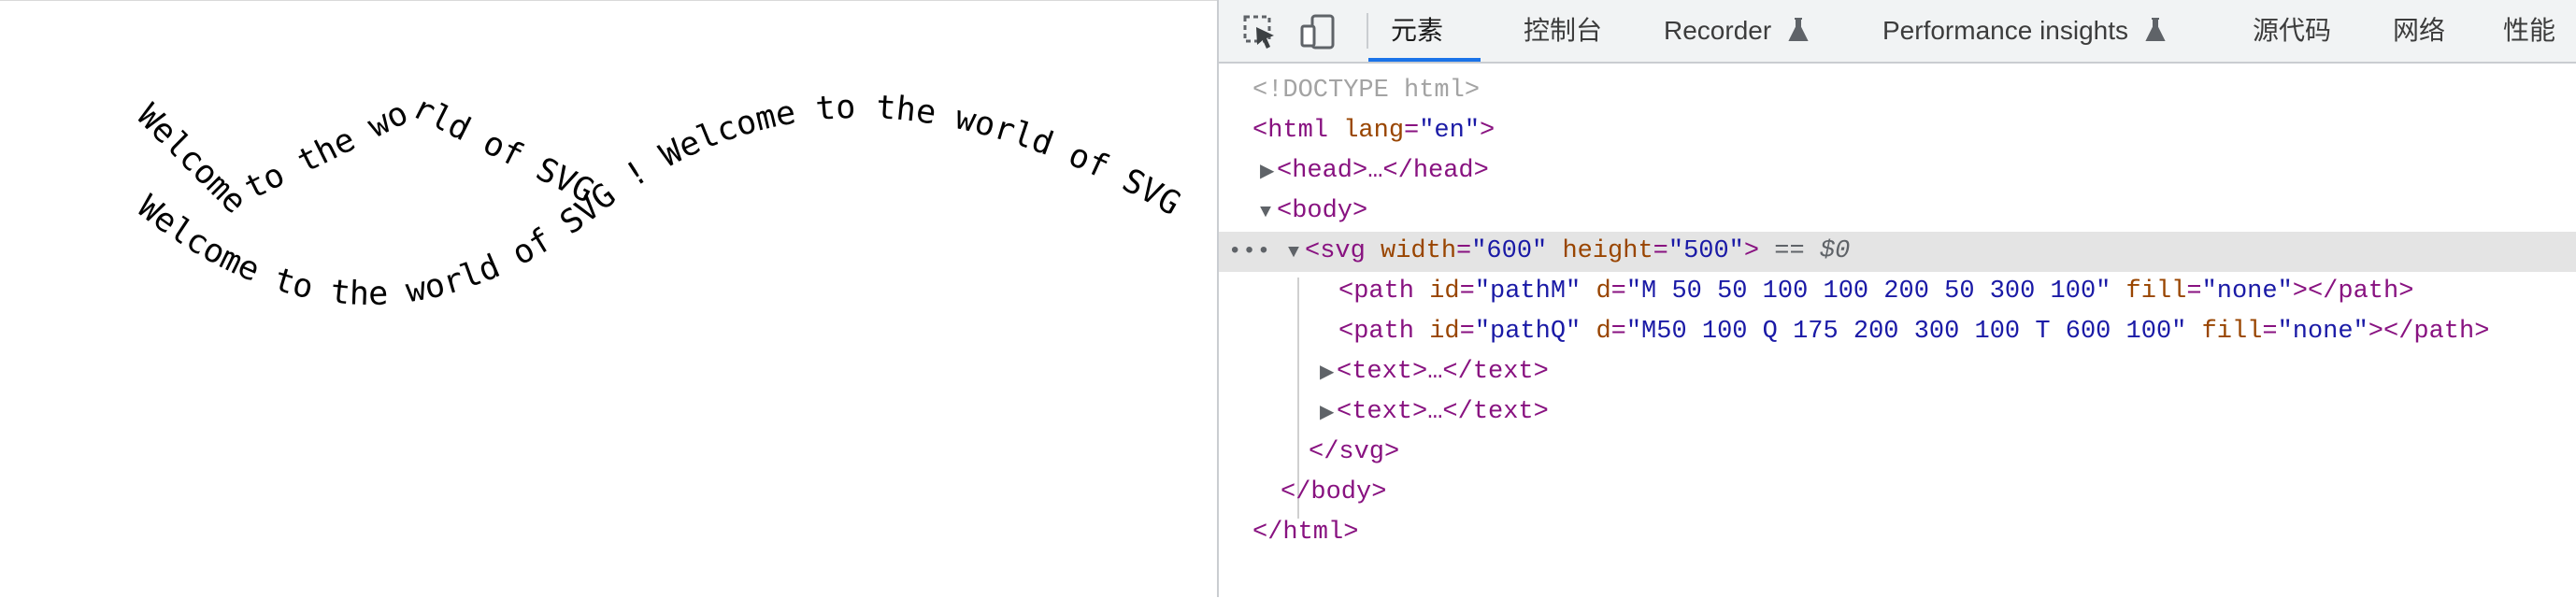 The image size is (2576, 598). What do you see at coordinates (2247, 292) in the screenshot?
I see `path-m-fill-value: "none"` at bounding box center [2247, 292].